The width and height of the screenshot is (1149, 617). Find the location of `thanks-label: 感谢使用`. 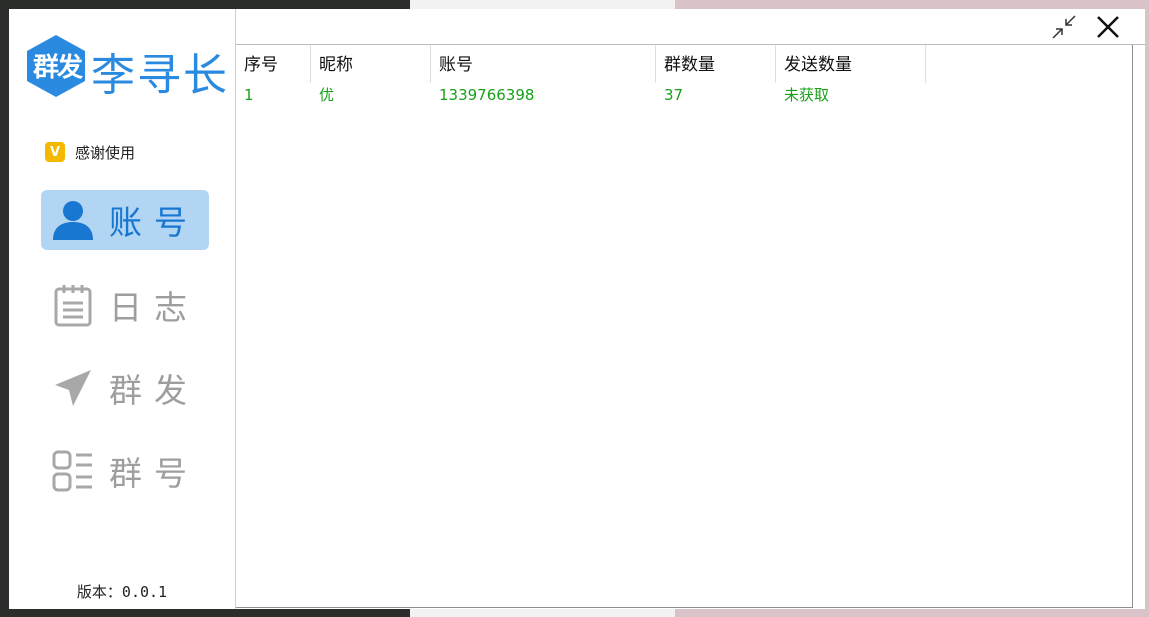

thanks-label: 感谢使用 is located at coordinates (105, 152).